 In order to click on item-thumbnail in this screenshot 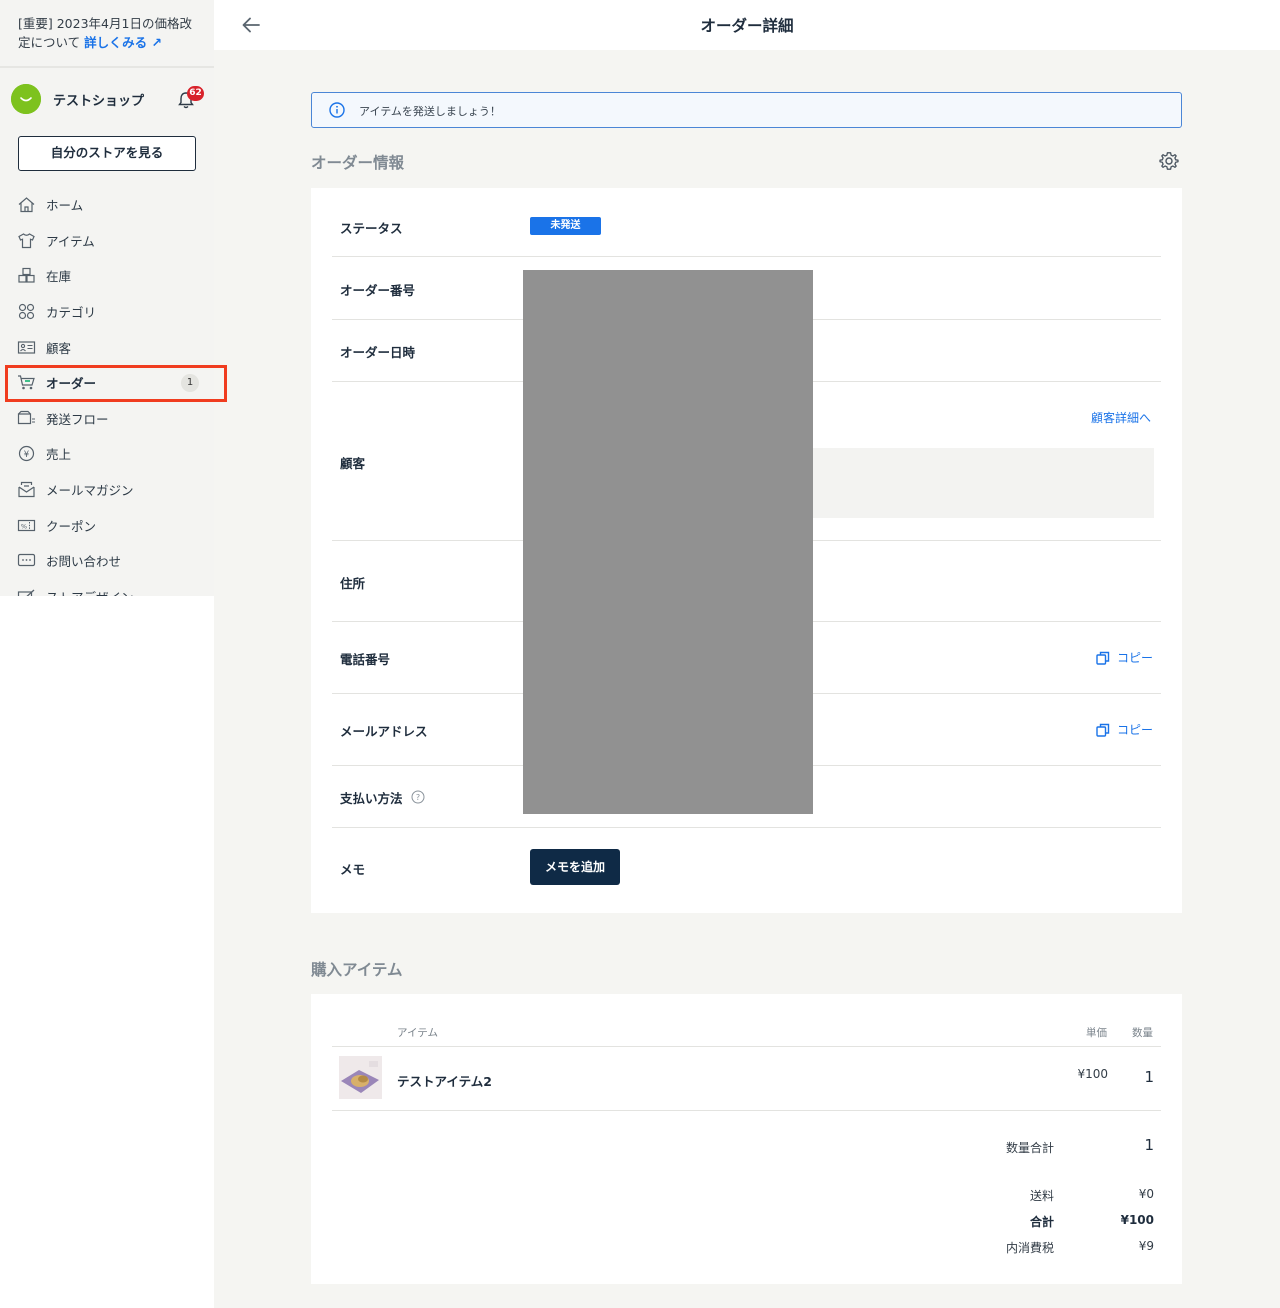, I will do `click(360, 1077)`.